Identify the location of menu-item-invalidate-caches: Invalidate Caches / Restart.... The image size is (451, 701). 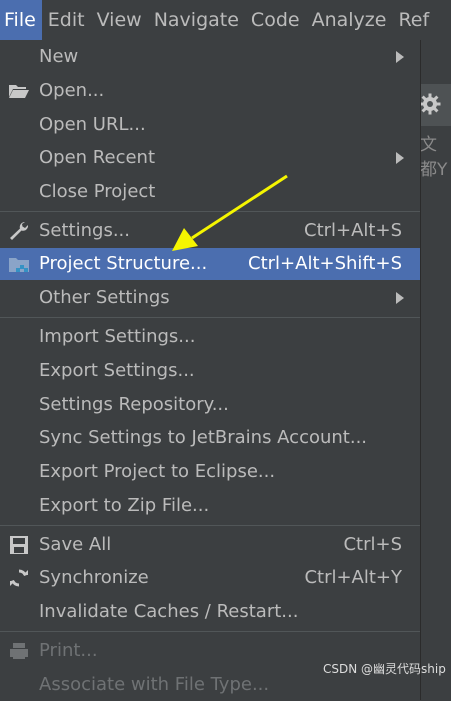
(210, 612).